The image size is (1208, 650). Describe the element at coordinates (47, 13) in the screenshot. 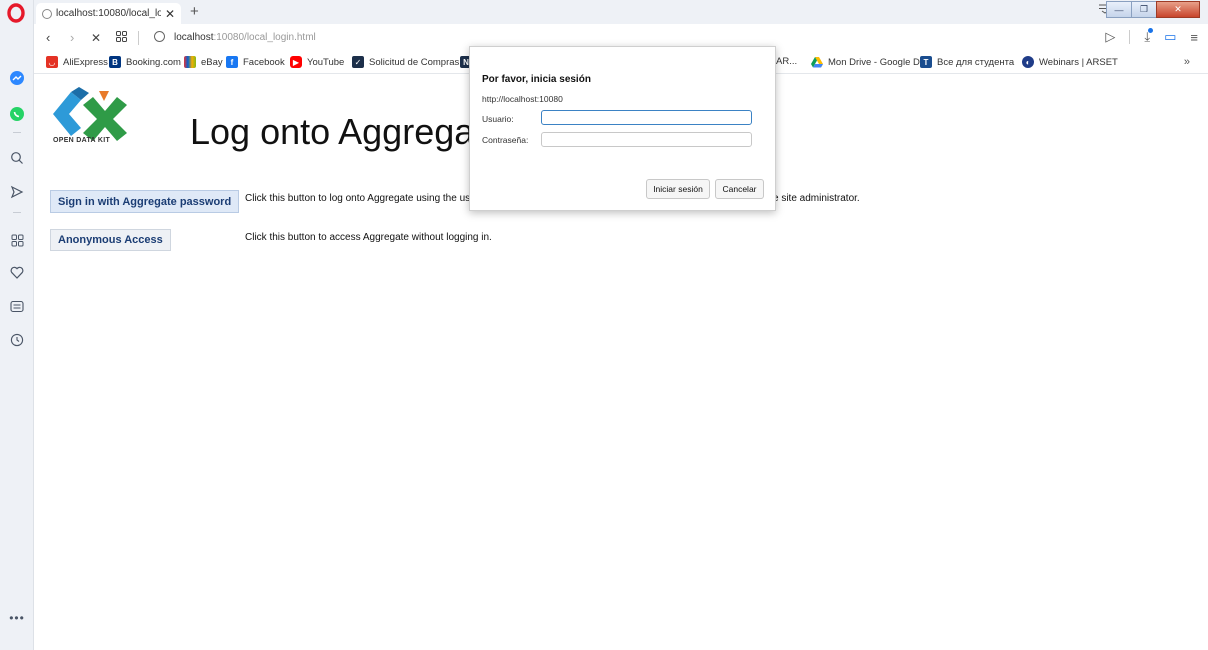

I see `loading-icon` at that location.